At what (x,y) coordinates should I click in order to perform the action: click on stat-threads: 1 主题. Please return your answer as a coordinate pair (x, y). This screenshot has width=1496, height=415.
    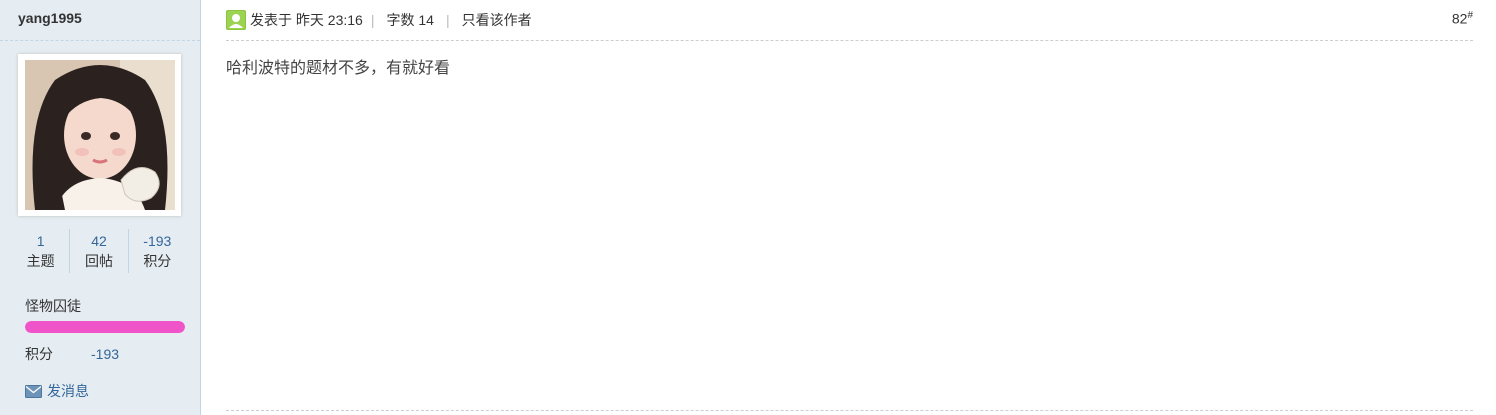
    Looking at the image, I should click on (40, 251).